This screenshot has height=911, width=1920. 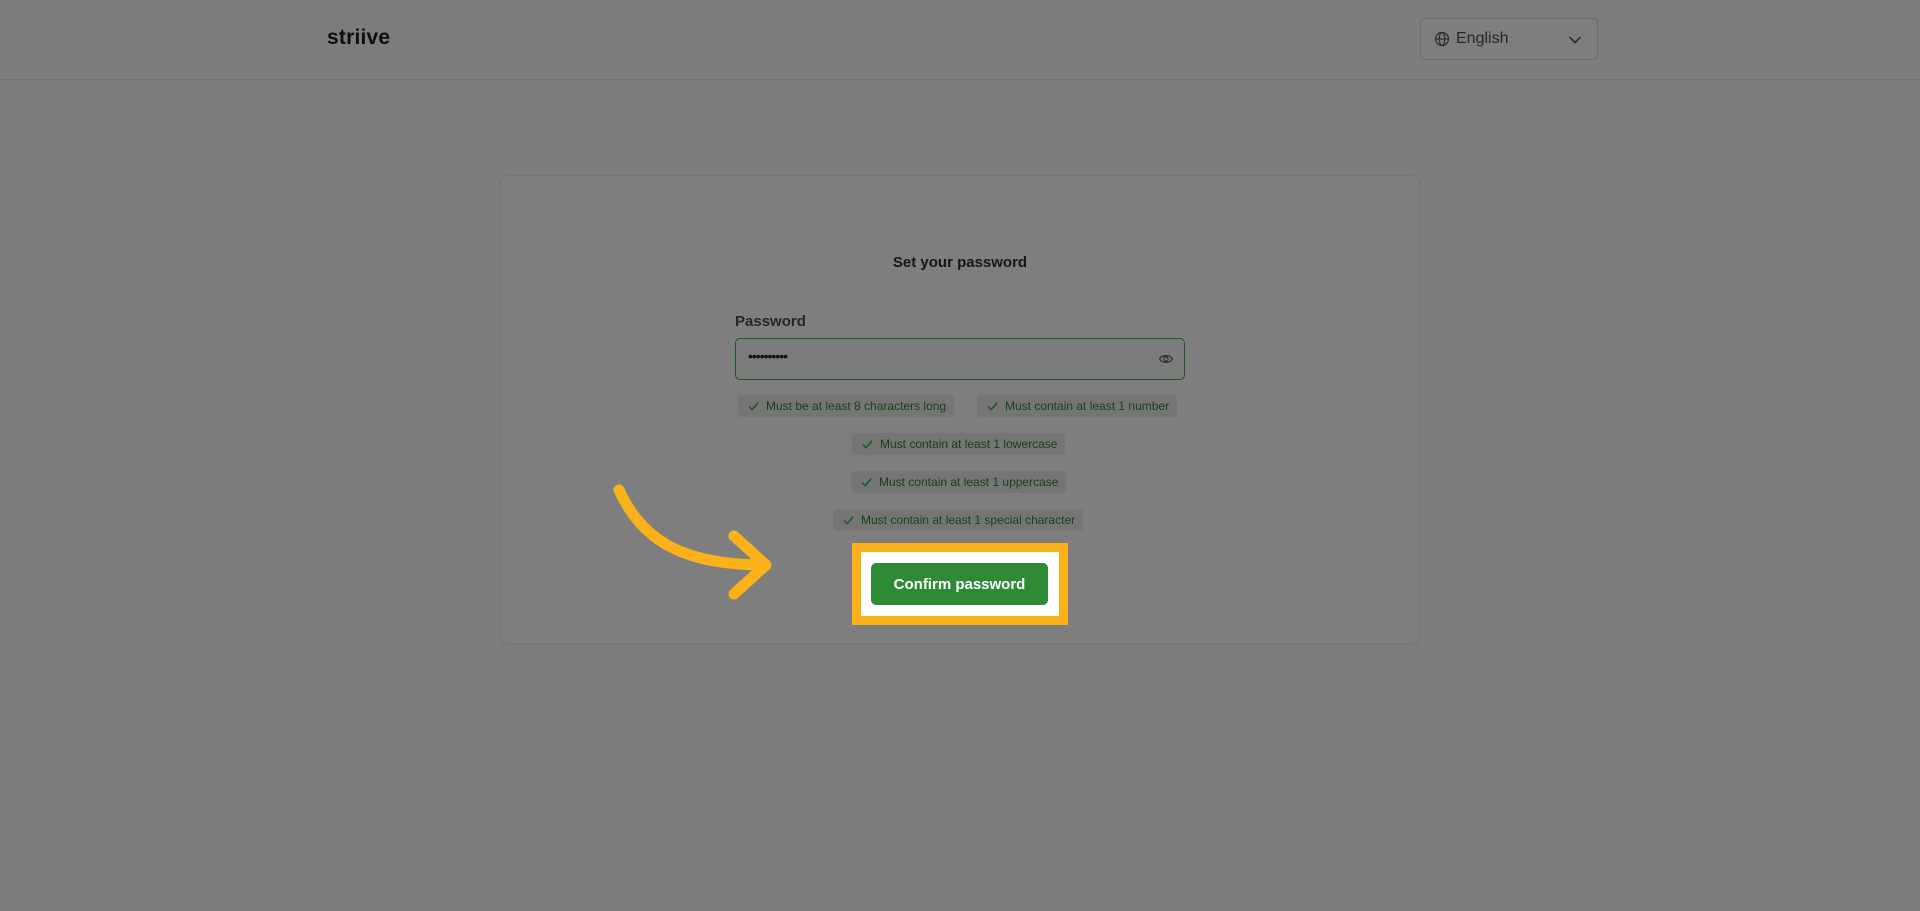 I want to click on rule-text: Must contain at least 1 lowercase, so click(x=969, y=444).